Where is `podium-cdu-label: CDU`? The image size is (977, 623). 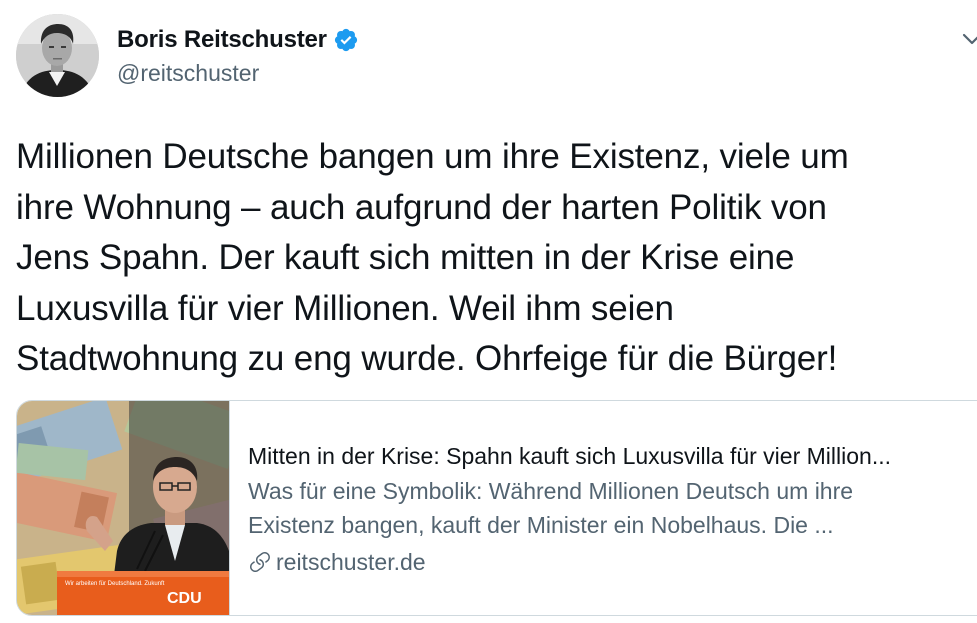
podium-cdu-label: CDU is located at coordinates (184, 598).